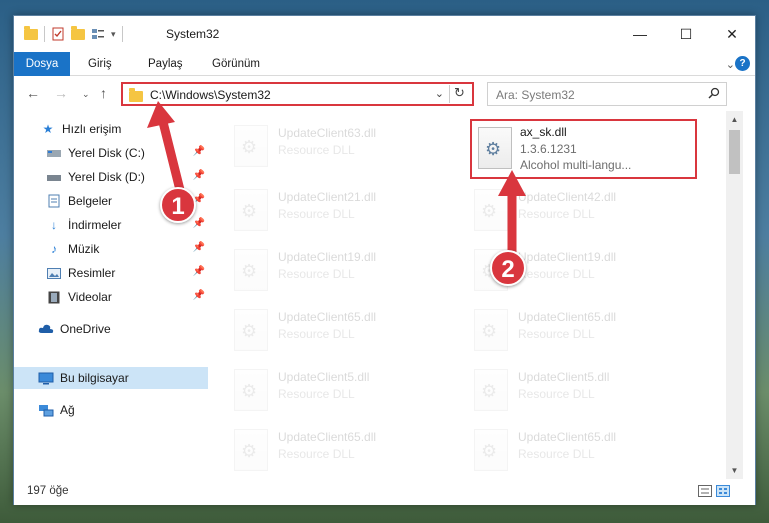 This screenshot has height=523, width=769. What do you see at coordinates (508, 268) in the screenshot?
I see `step-2-badge: 2` at bounding box center [508, 268].